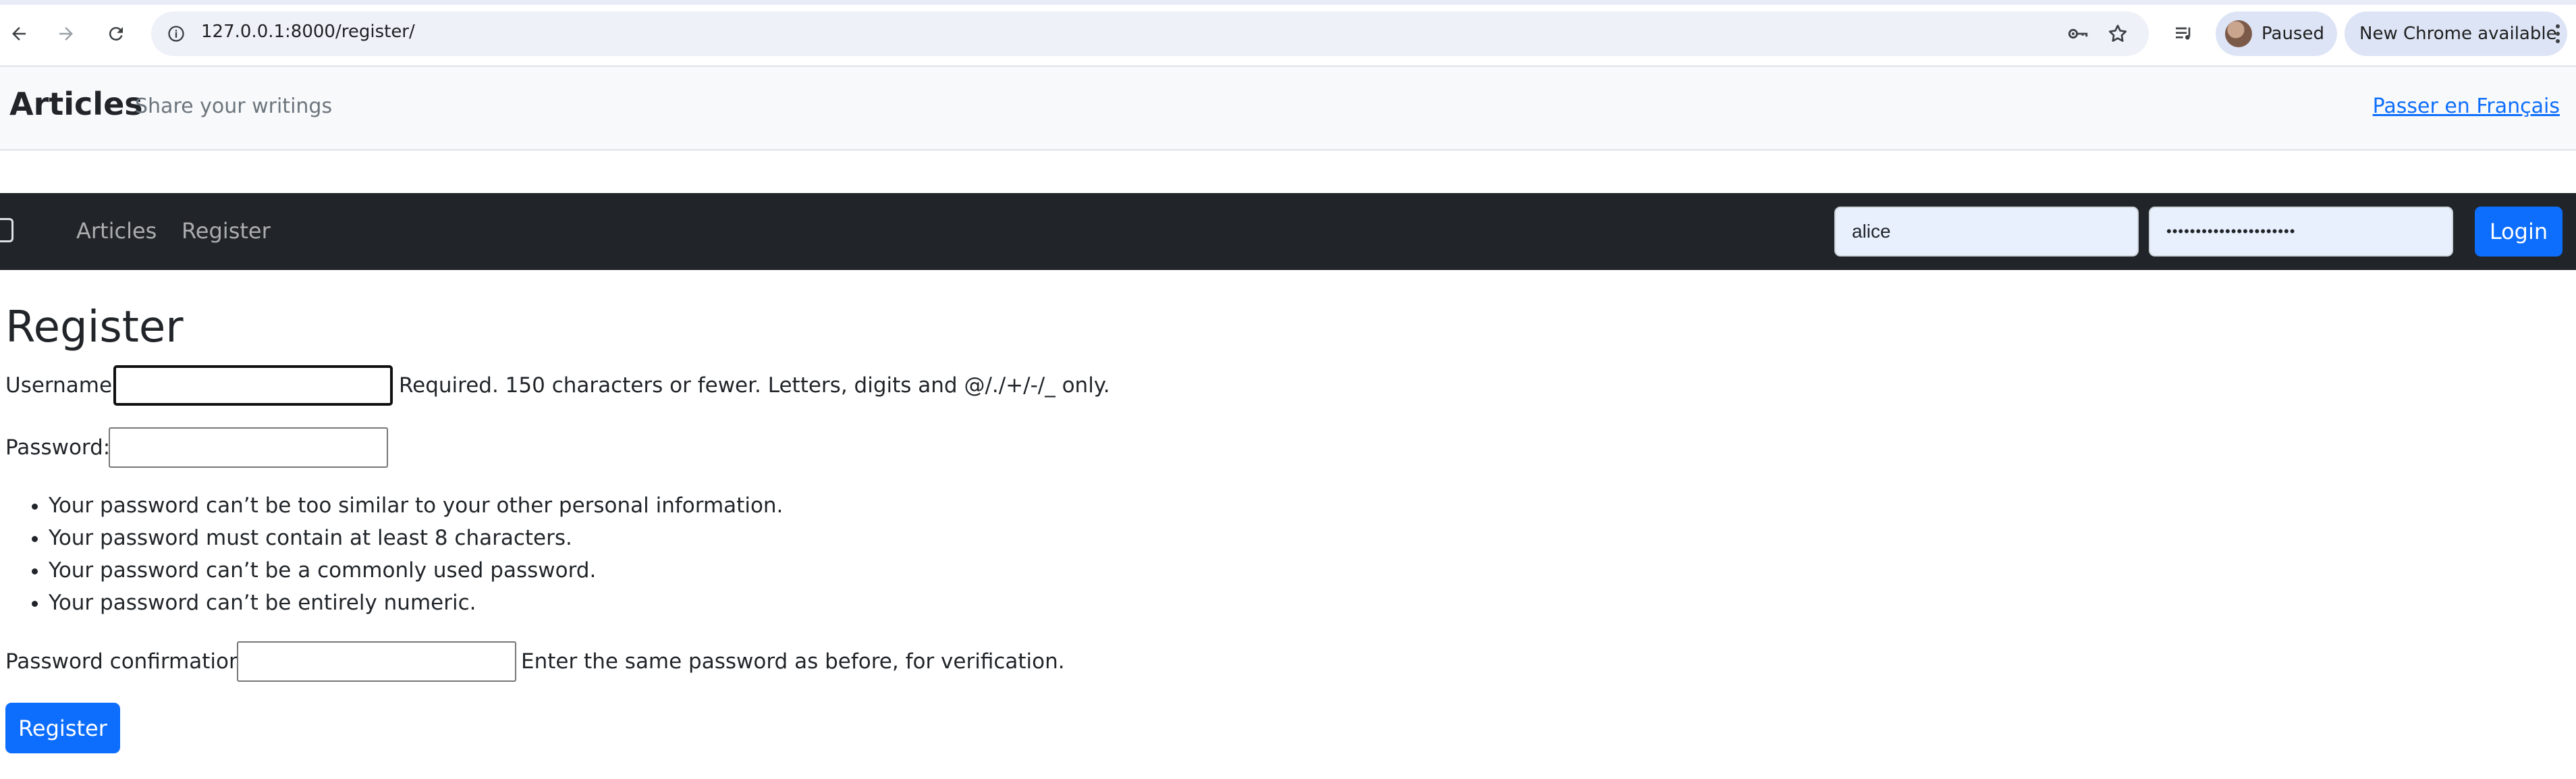 The width and height of the screenshot is (2576, 779). I want to click on back-button, so click(19, 34).